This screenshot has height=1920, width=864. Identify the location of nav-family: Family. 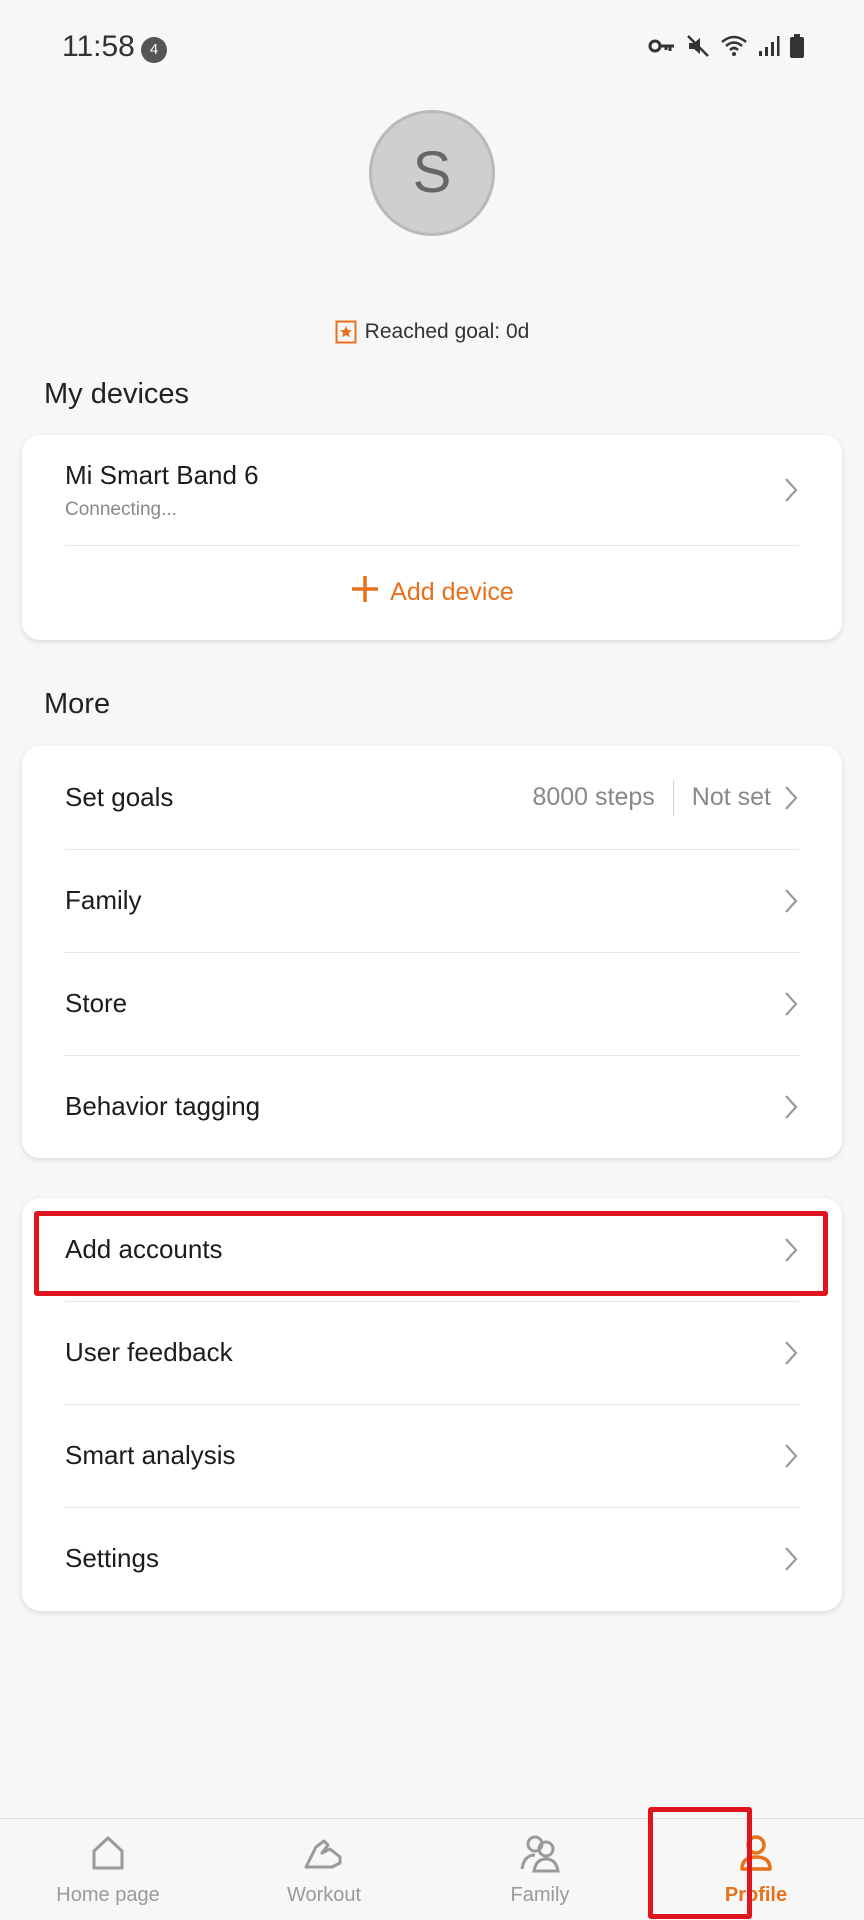
(540, 1869).